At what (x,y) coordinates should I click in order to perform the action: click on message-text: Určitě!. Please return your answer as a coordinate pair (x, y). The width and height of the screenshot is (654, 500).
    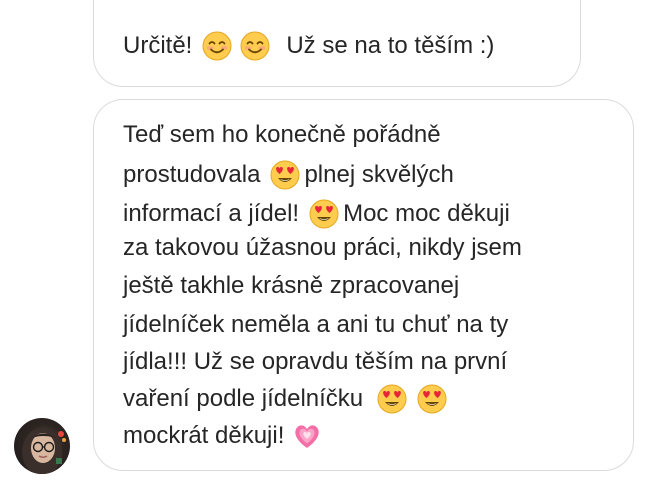
    Looking at the image, I should click on (158, 45).